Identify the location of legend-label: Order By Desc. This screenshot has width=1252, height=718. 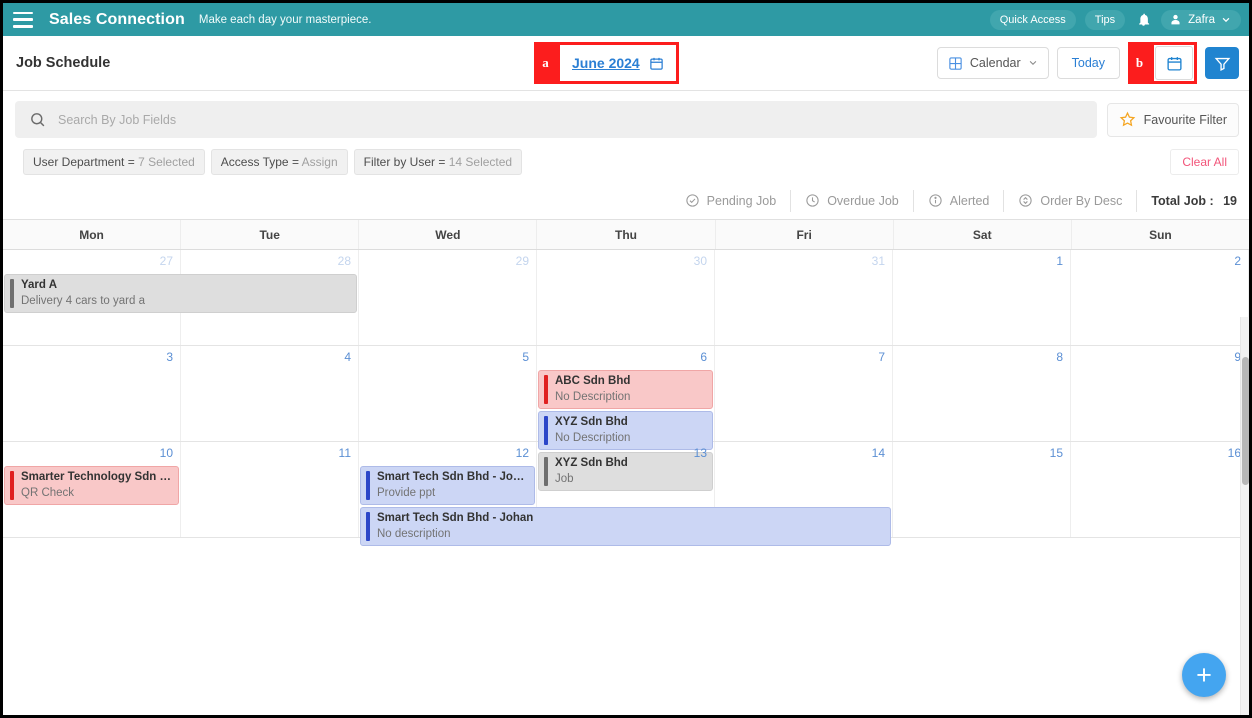
(1081, 200).